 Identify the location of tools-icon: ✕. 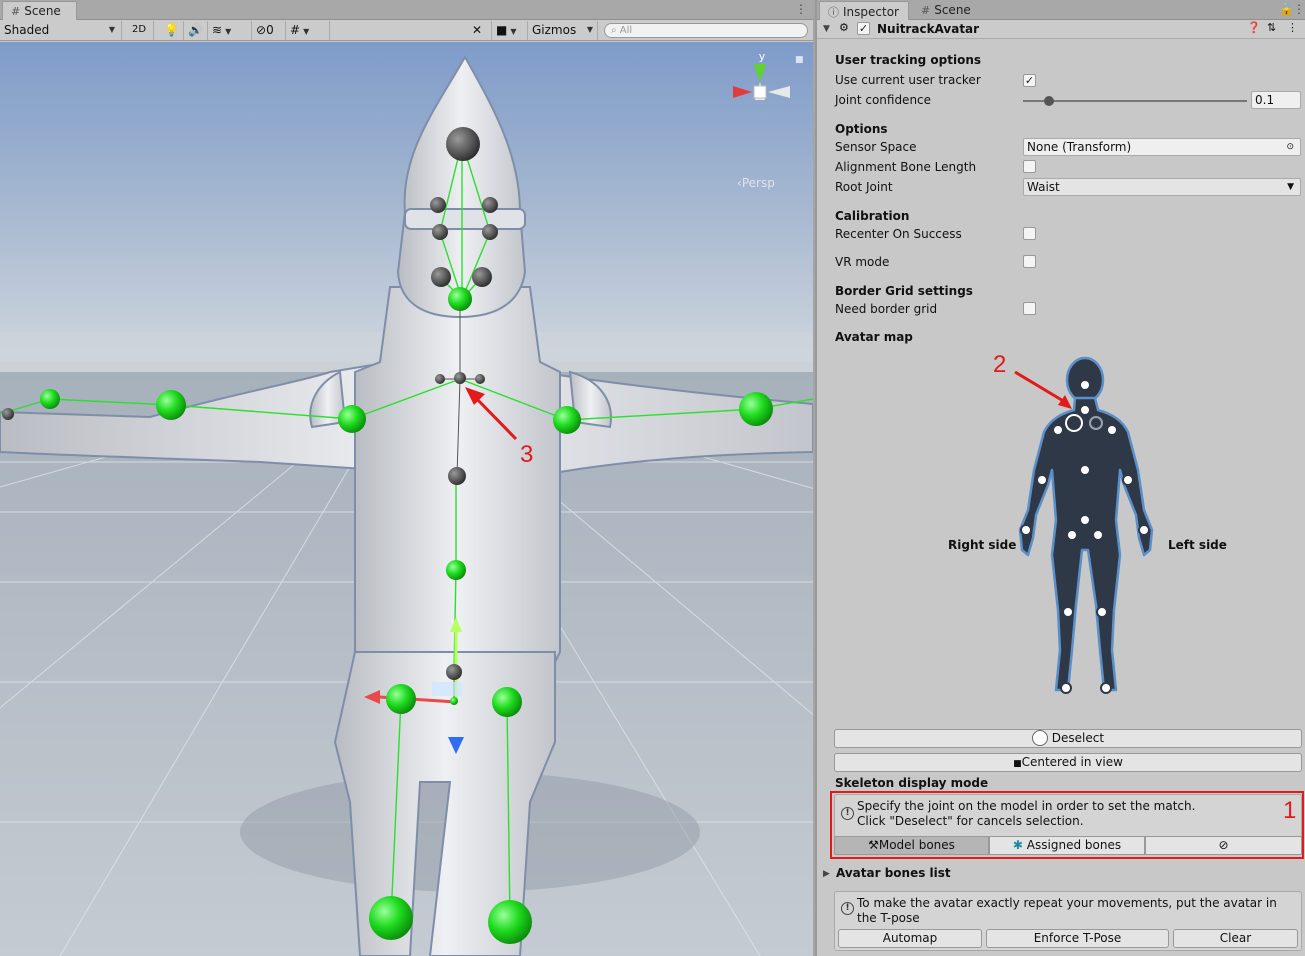
(480, 30).